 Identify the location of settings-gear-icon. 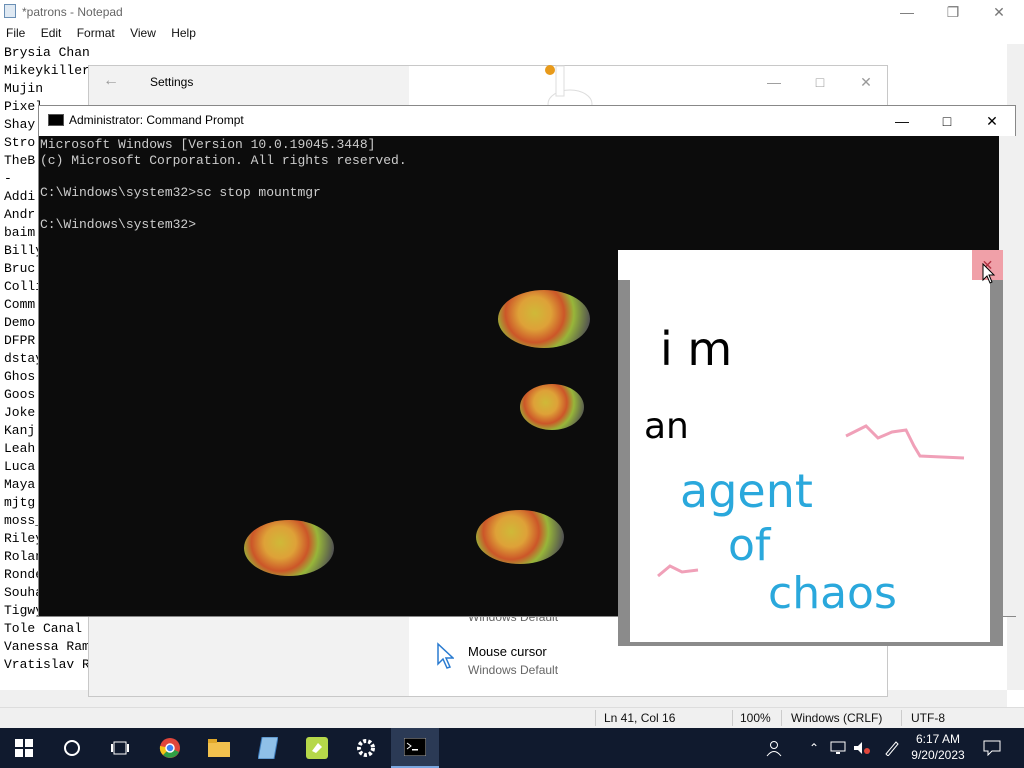
(366, 748).